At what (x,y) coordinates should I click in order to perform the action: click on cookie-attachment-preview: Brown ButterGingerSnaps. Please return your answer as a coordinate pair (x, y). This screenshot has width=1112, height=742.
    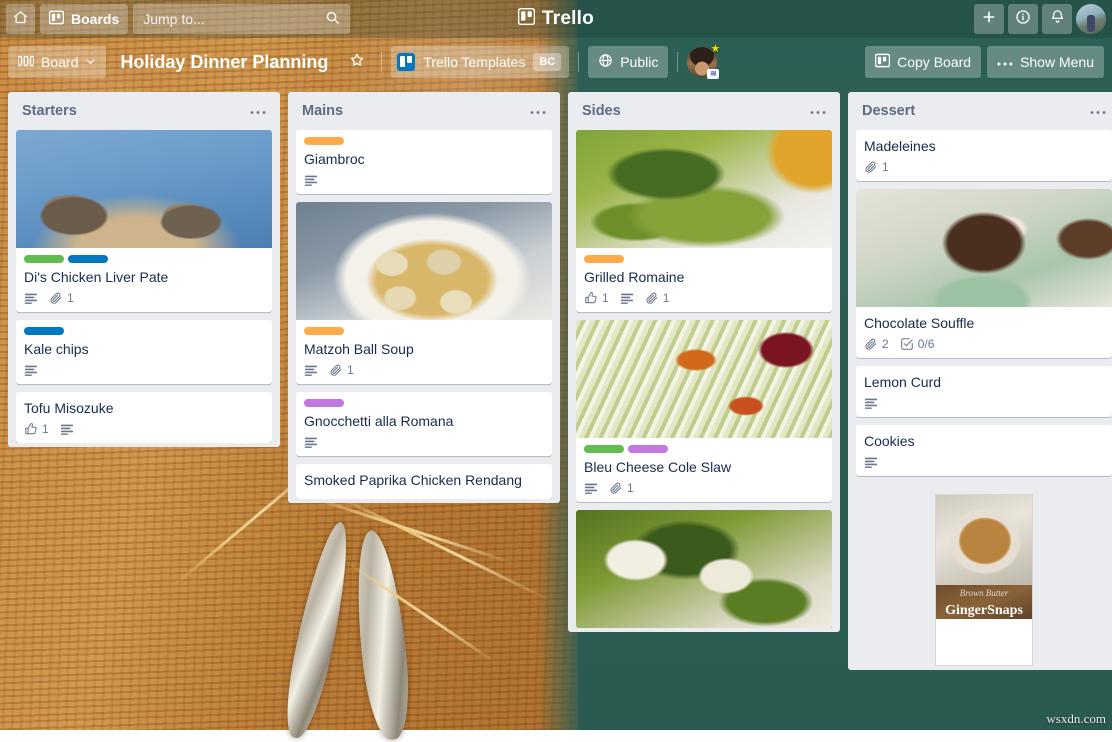
    Looking at the image, I should click on (984, 575).